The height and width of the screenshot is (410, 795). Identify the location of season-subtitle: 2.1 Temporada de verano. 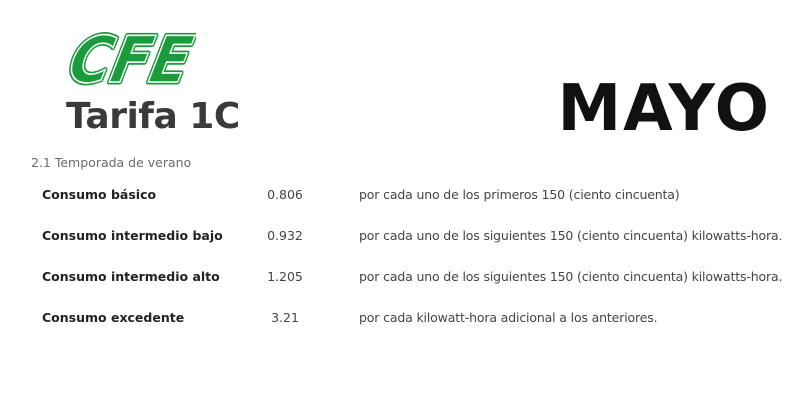
(111, 162).